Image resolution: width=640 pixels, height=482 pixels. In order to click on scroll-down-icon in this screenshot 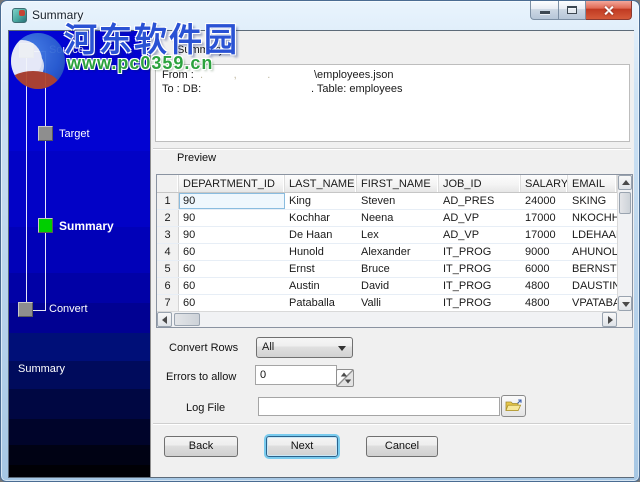, I will do `click(626, 304)`.